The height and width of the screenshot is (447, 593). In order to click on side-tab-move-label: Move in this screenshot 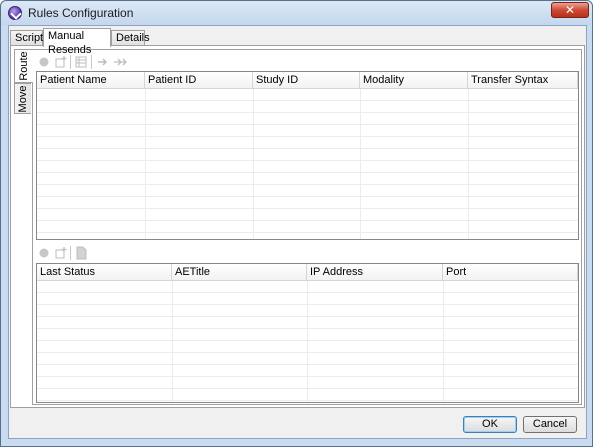, I will do `click(23, 98)`.